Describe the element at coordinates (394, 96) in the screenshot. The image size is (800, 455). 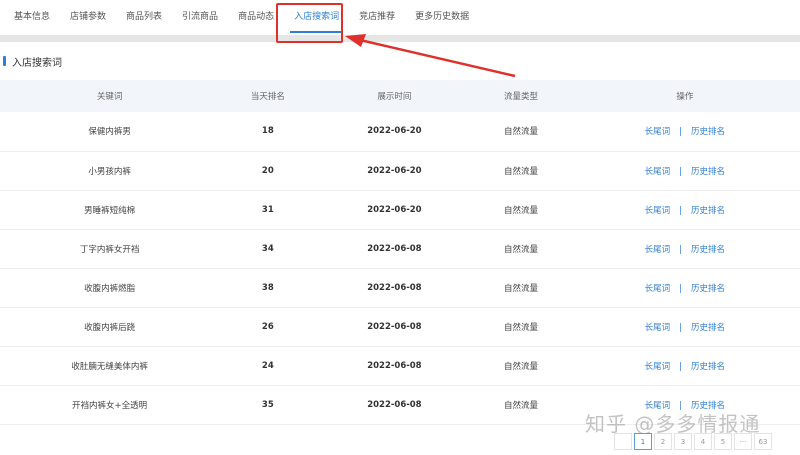
I see `column-header: 展示时间` at that location.